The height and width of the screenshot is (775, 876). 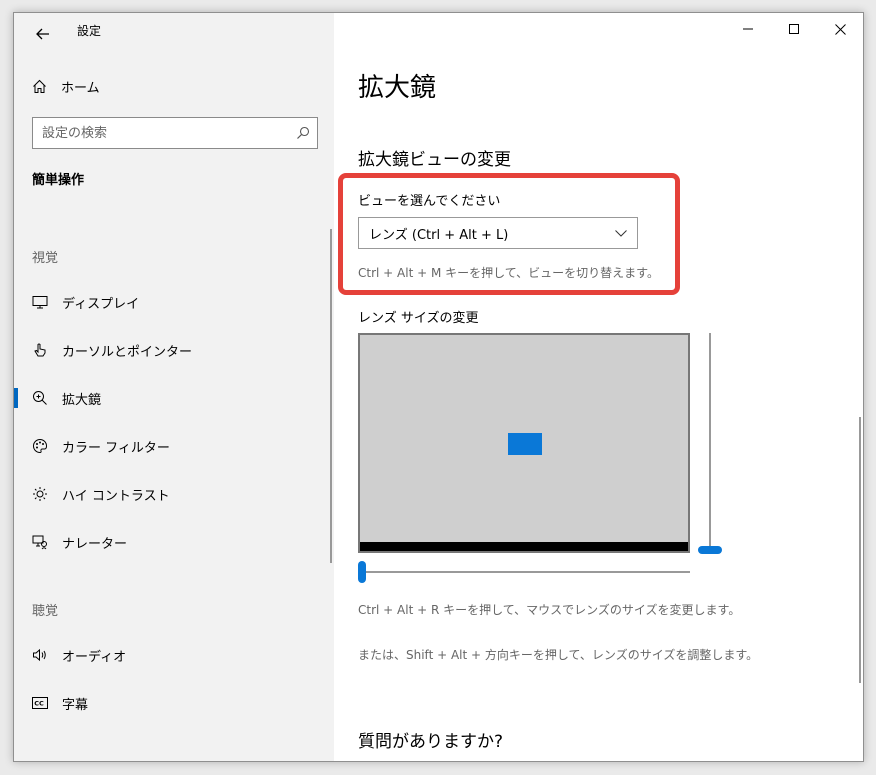 What do you see at coordinates (169, 302) in the screenshot?
I see `sidebar-item-display: ディスプレイ` at bounding box center [169, 302].